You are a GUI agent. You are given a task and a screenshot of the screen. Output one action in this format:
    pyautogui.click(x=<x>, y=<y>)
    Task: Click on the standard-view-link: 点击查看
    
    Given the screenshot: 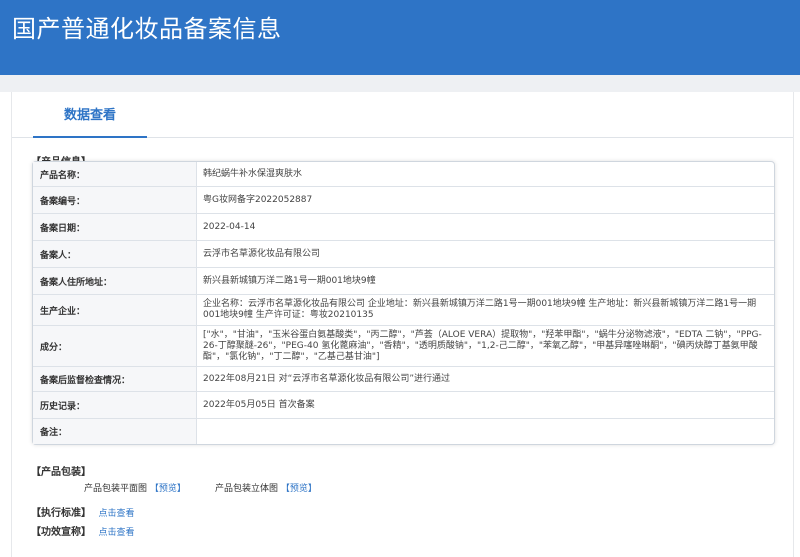 What is the action you would take?
    pyautogui.click(x=116, y=514)
    